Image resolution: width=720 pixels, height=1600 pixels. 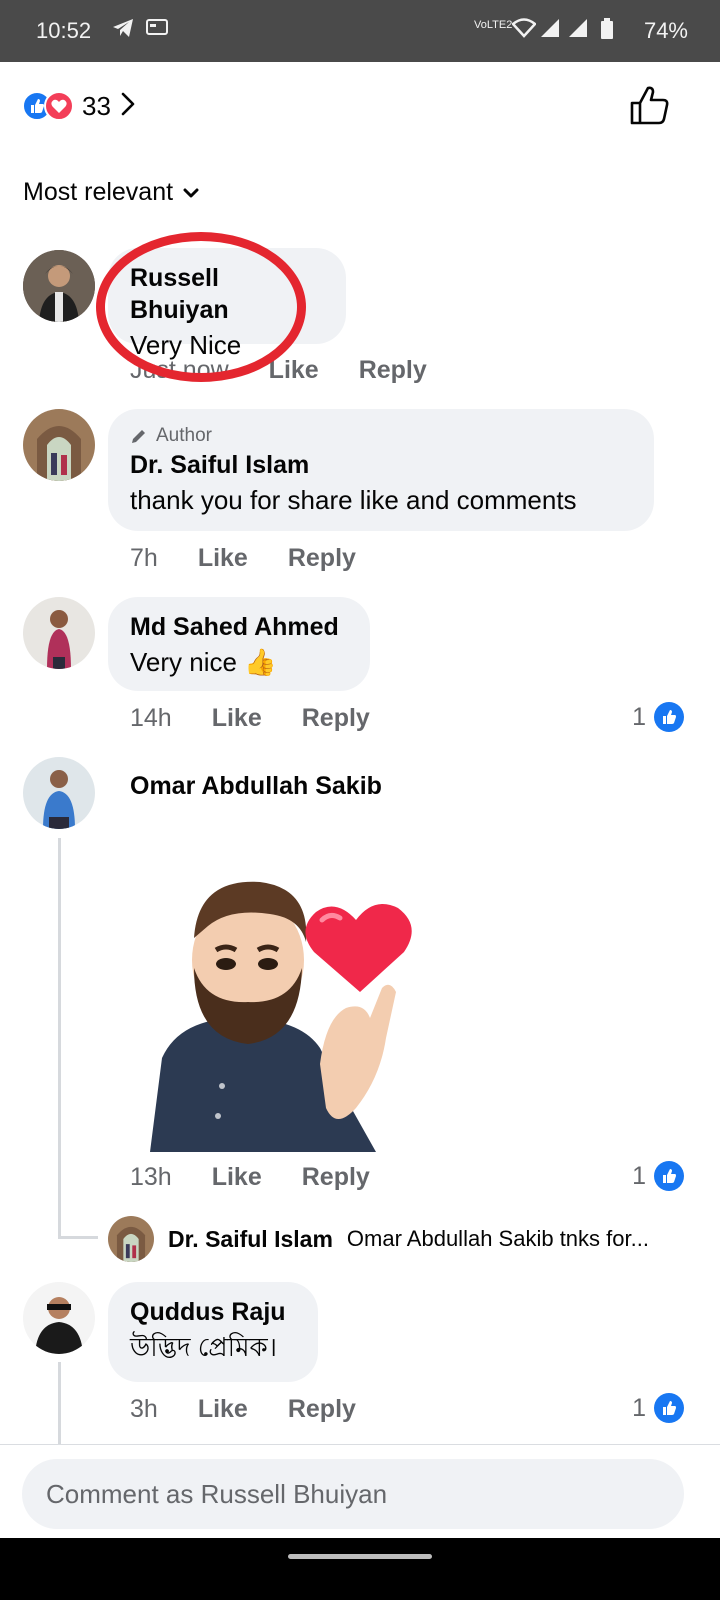 I want to click on comment-text: Very nice 👍, so click(x=203, y=662).